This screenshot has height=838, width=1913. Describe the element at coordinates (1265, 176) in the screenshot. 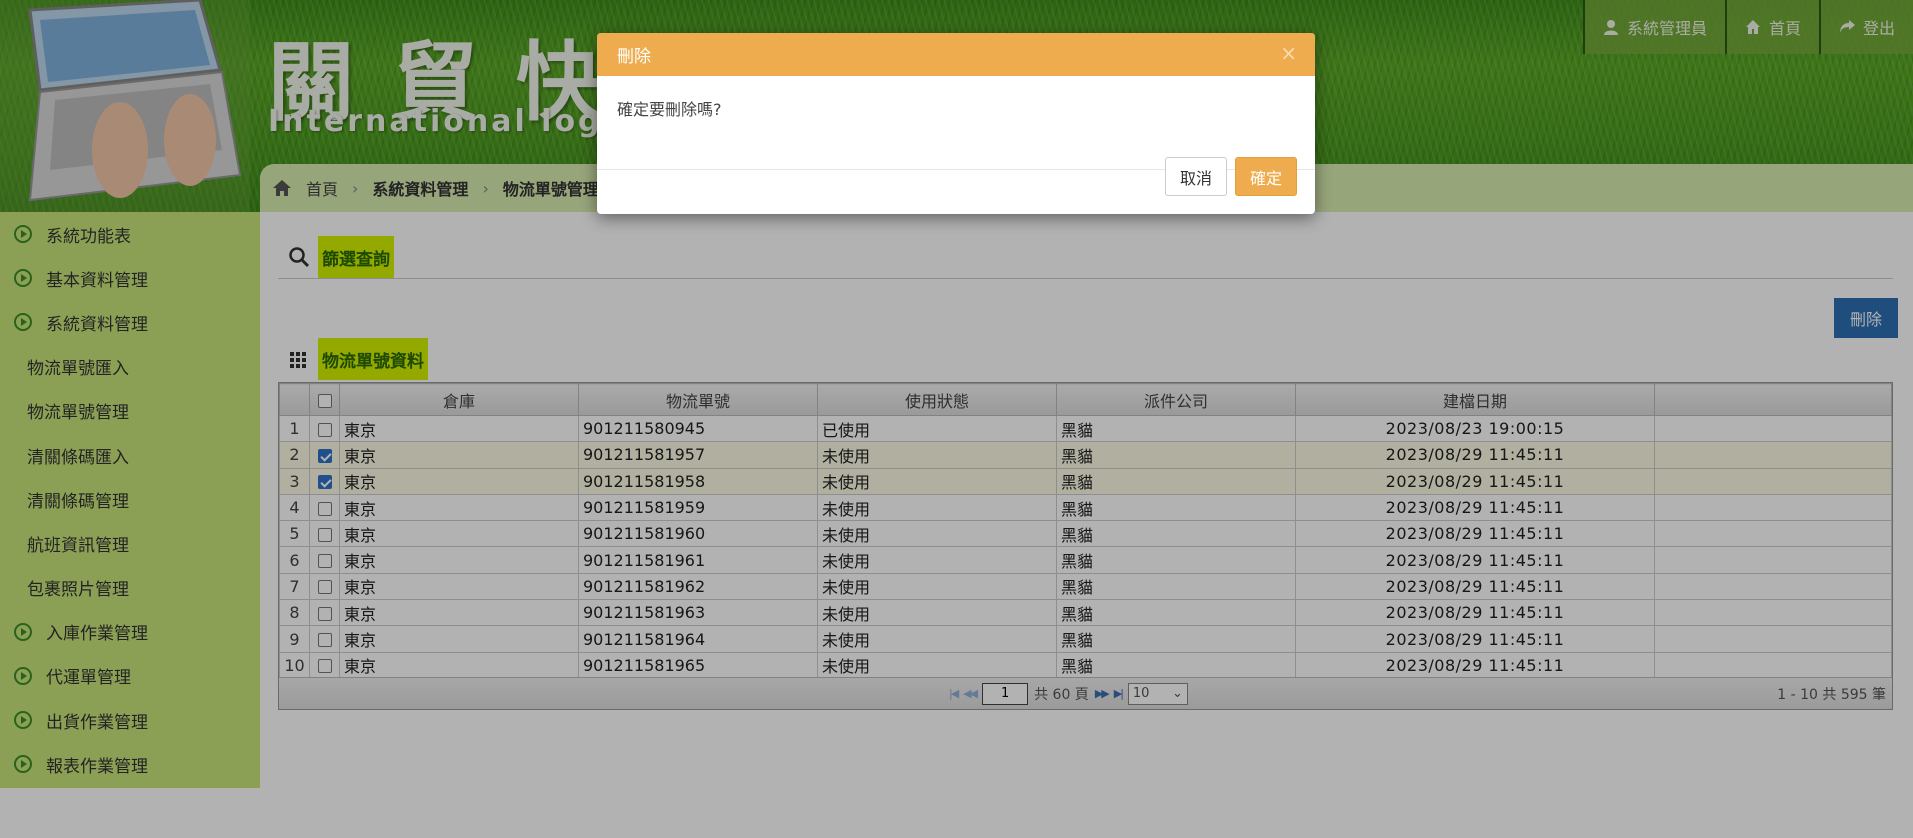

I see `confirm-button: 確定` at that location.